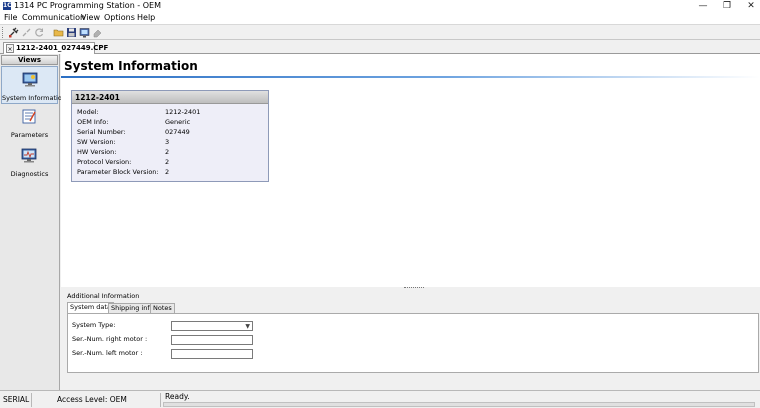  Describe the element at coordinates (178, 122) in the screenshot. I see `info-value: Generic` at that location.